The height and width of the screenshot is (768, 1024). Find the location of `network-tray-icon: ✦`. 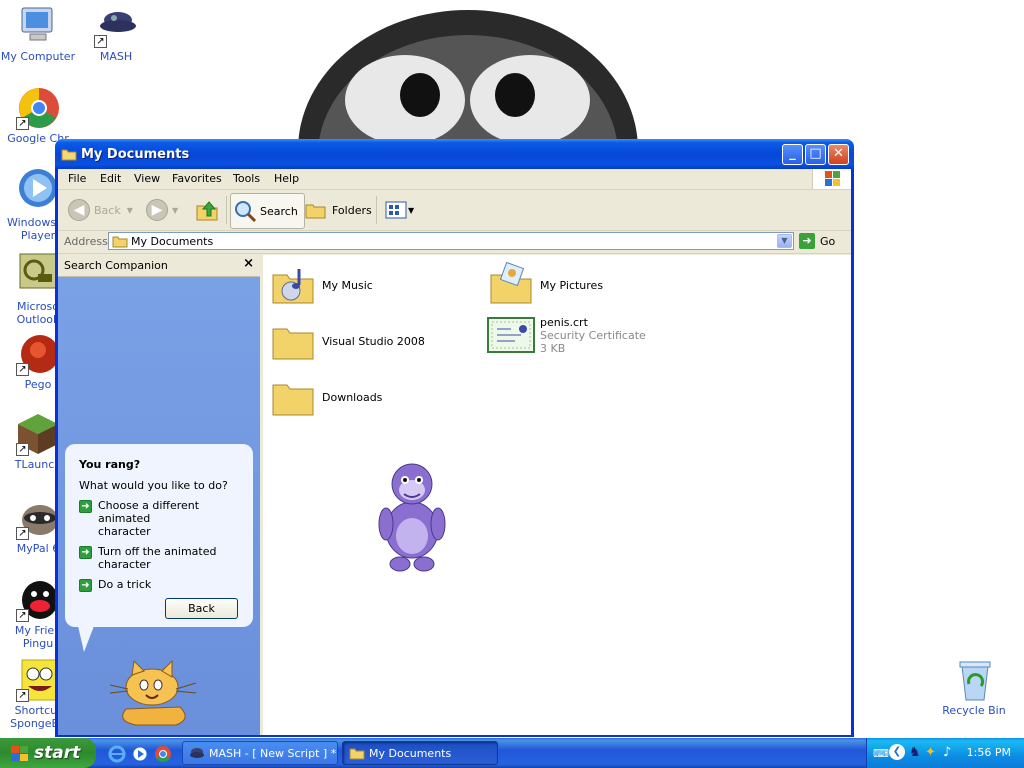

network-tray-icon: ✦ is located at coordinates (930, 752).